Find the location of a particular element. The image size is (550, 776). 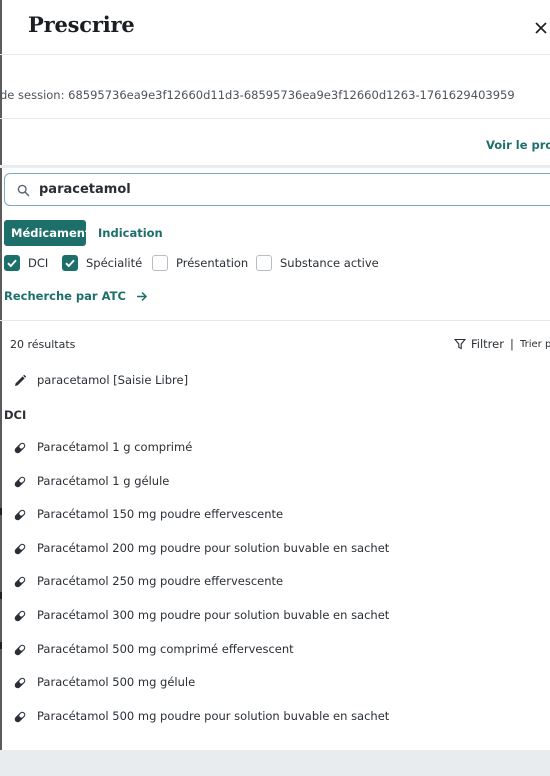

filter-icon is located at coordinates (460, 344).